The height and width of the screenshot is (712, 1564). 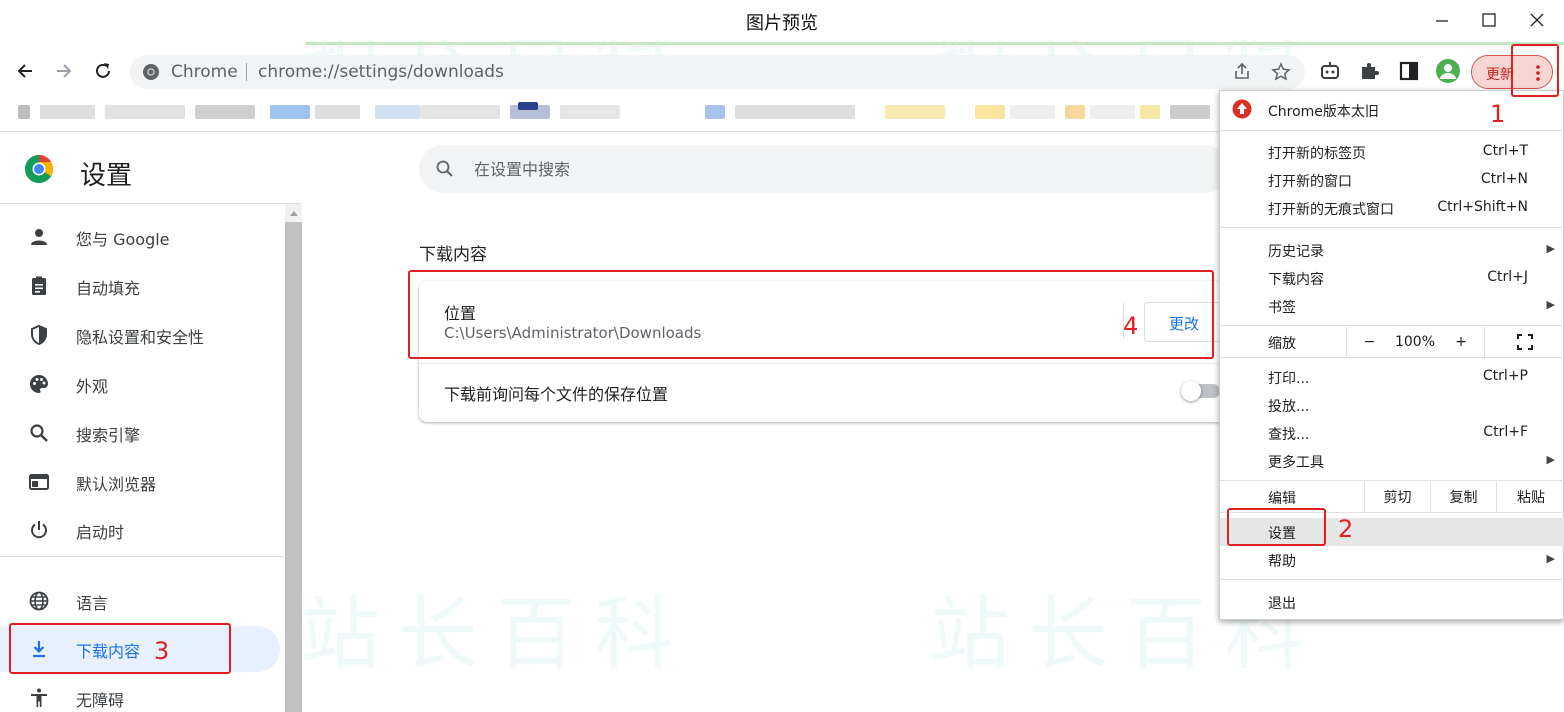 What do you see at coordinates (1276, 527) in the screenshot?
I see `annotation-box-settings` at bounding box center [1276, 527].